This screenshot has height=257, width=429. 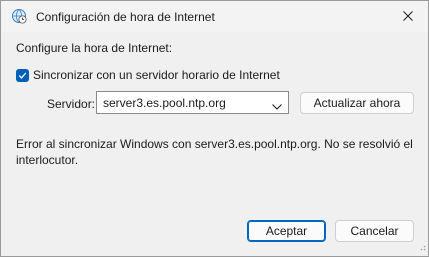 I want to click on server-combobox: server3.es.pool.ntp.org, so click(x=192, y=102).